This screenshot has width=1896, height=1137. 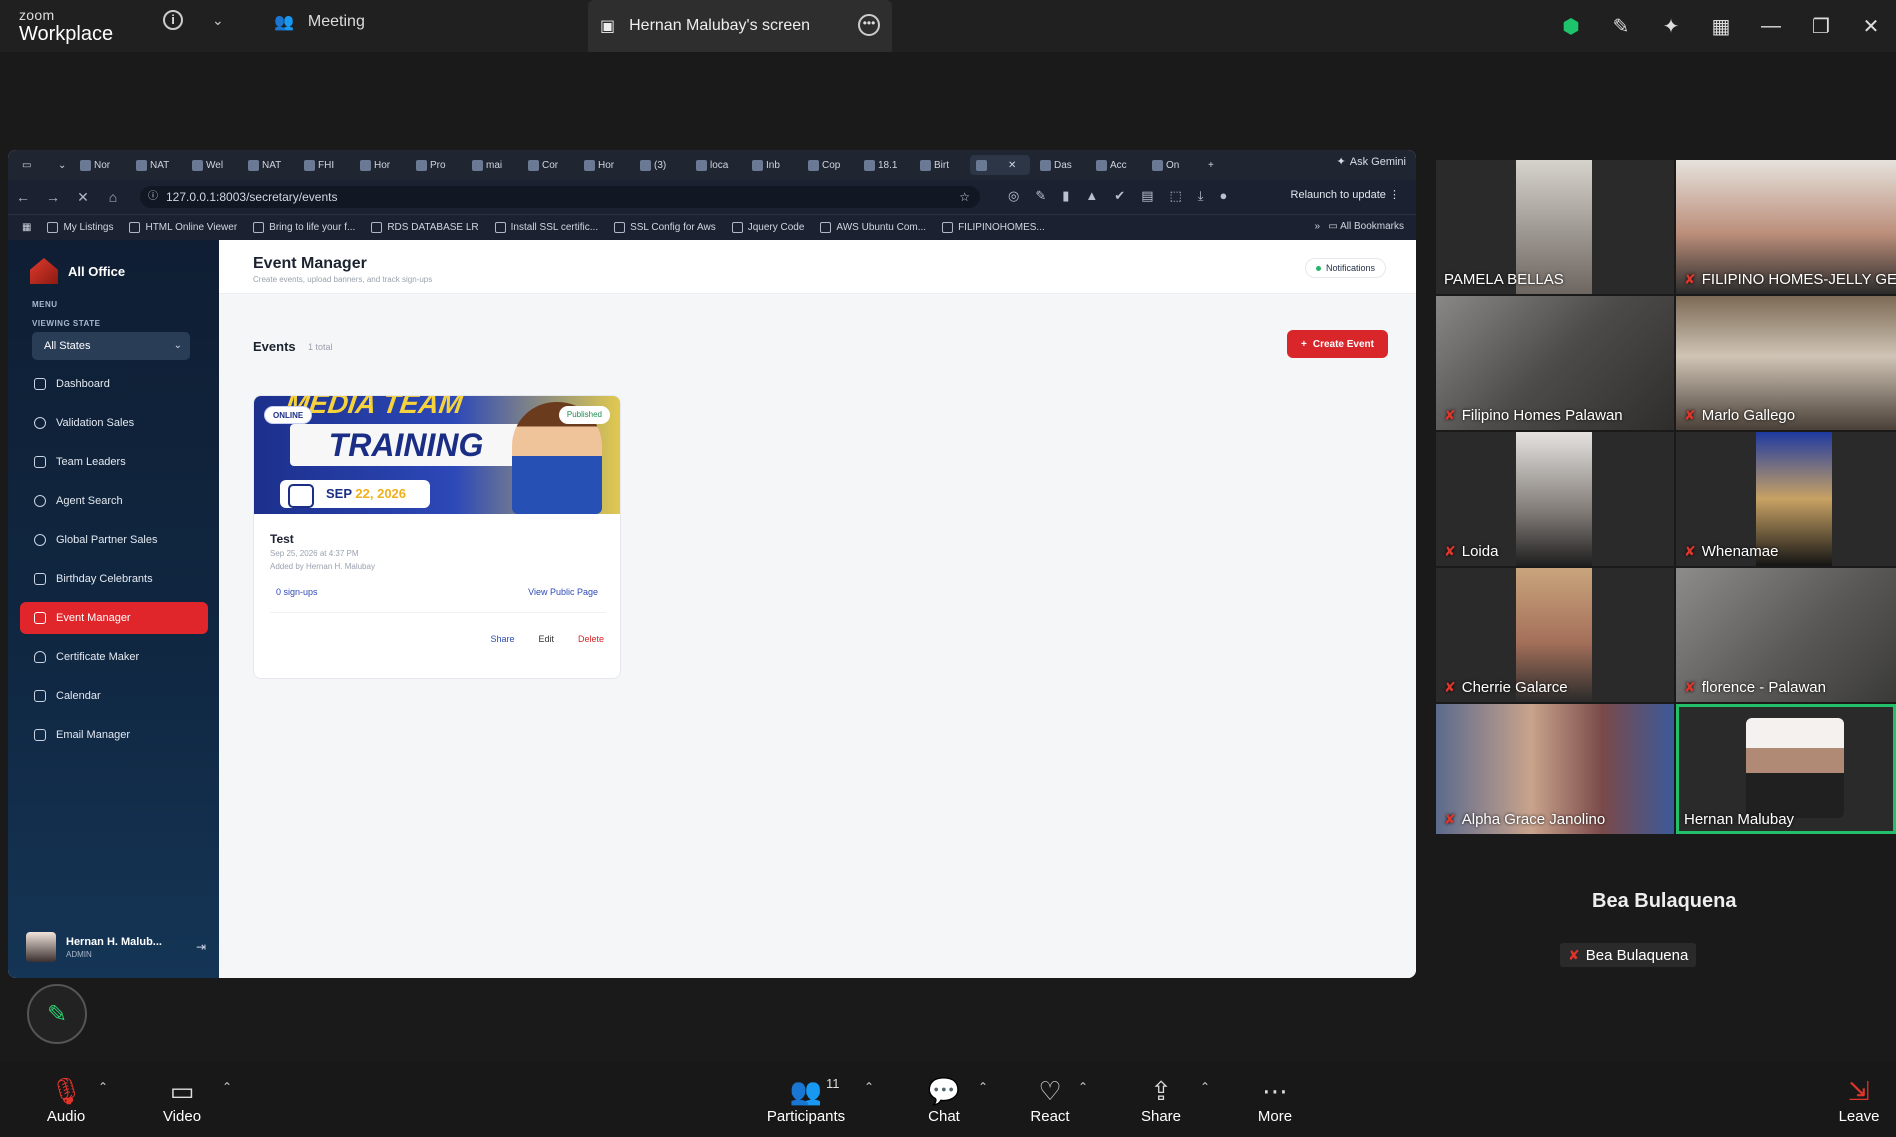 What do you see at coordinates (61, 165) in the screenshot?
I see `tab-search-icon: ⌄` at bounding box center [61, 165].